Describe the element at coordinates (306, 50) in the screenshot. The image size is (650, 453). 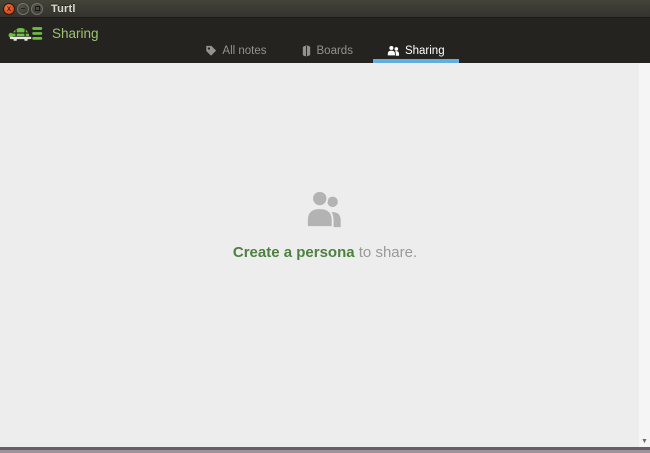
I see `board-icon` at that location.